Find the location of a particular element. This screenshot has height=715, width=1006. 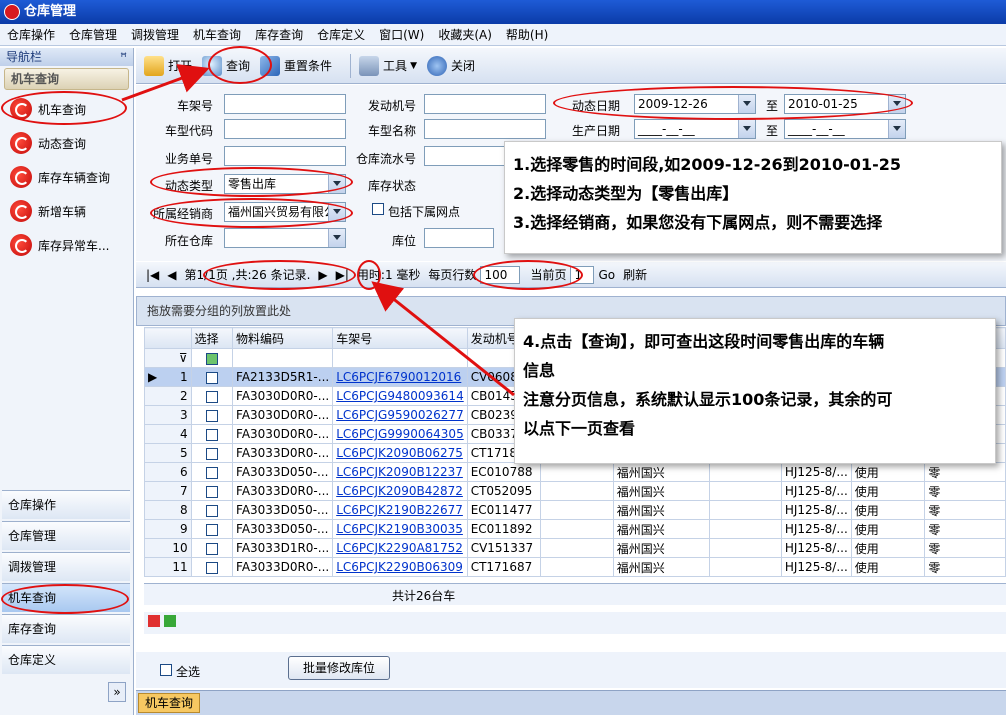

arrow-to-next-page is located at coordinates (443, 339).